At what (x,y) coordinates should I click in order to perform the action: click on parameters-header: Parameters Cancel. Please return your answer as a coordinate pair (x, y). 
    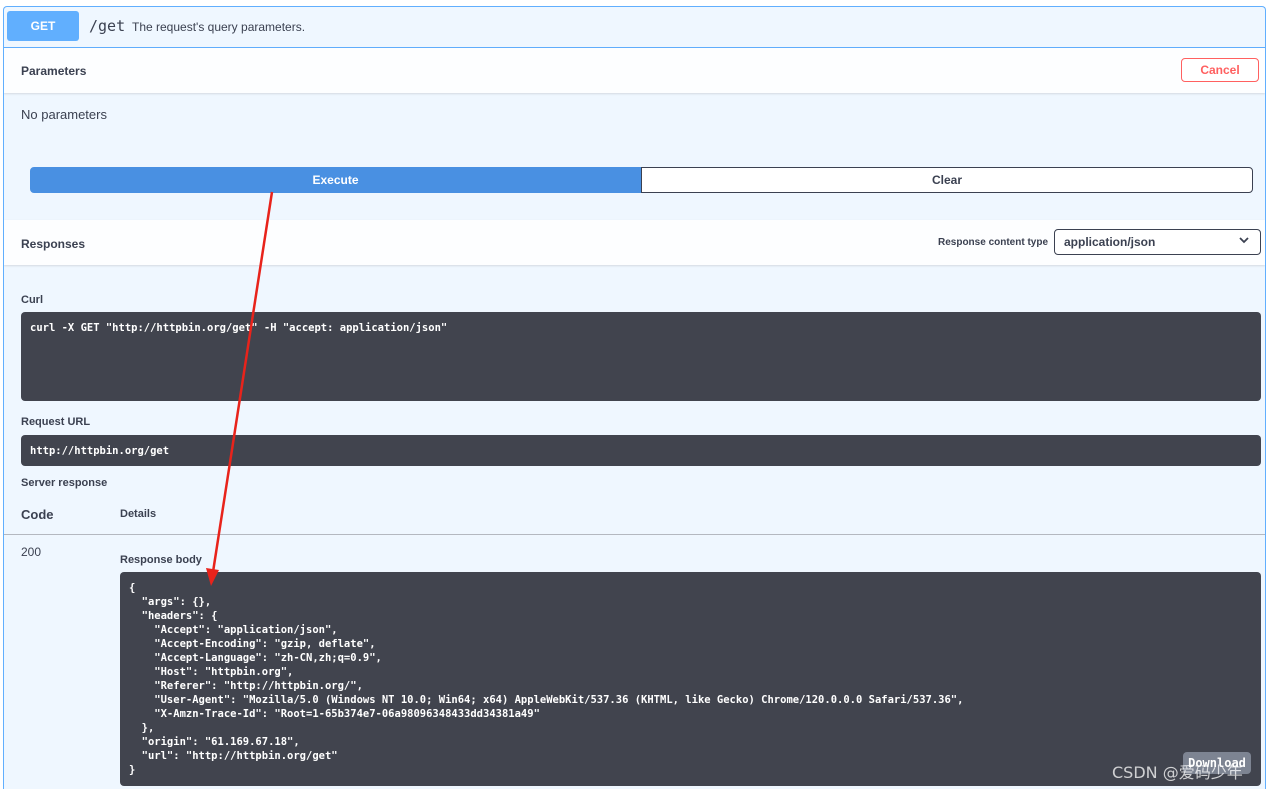
    Looking at the image, I should click on (634, 70).